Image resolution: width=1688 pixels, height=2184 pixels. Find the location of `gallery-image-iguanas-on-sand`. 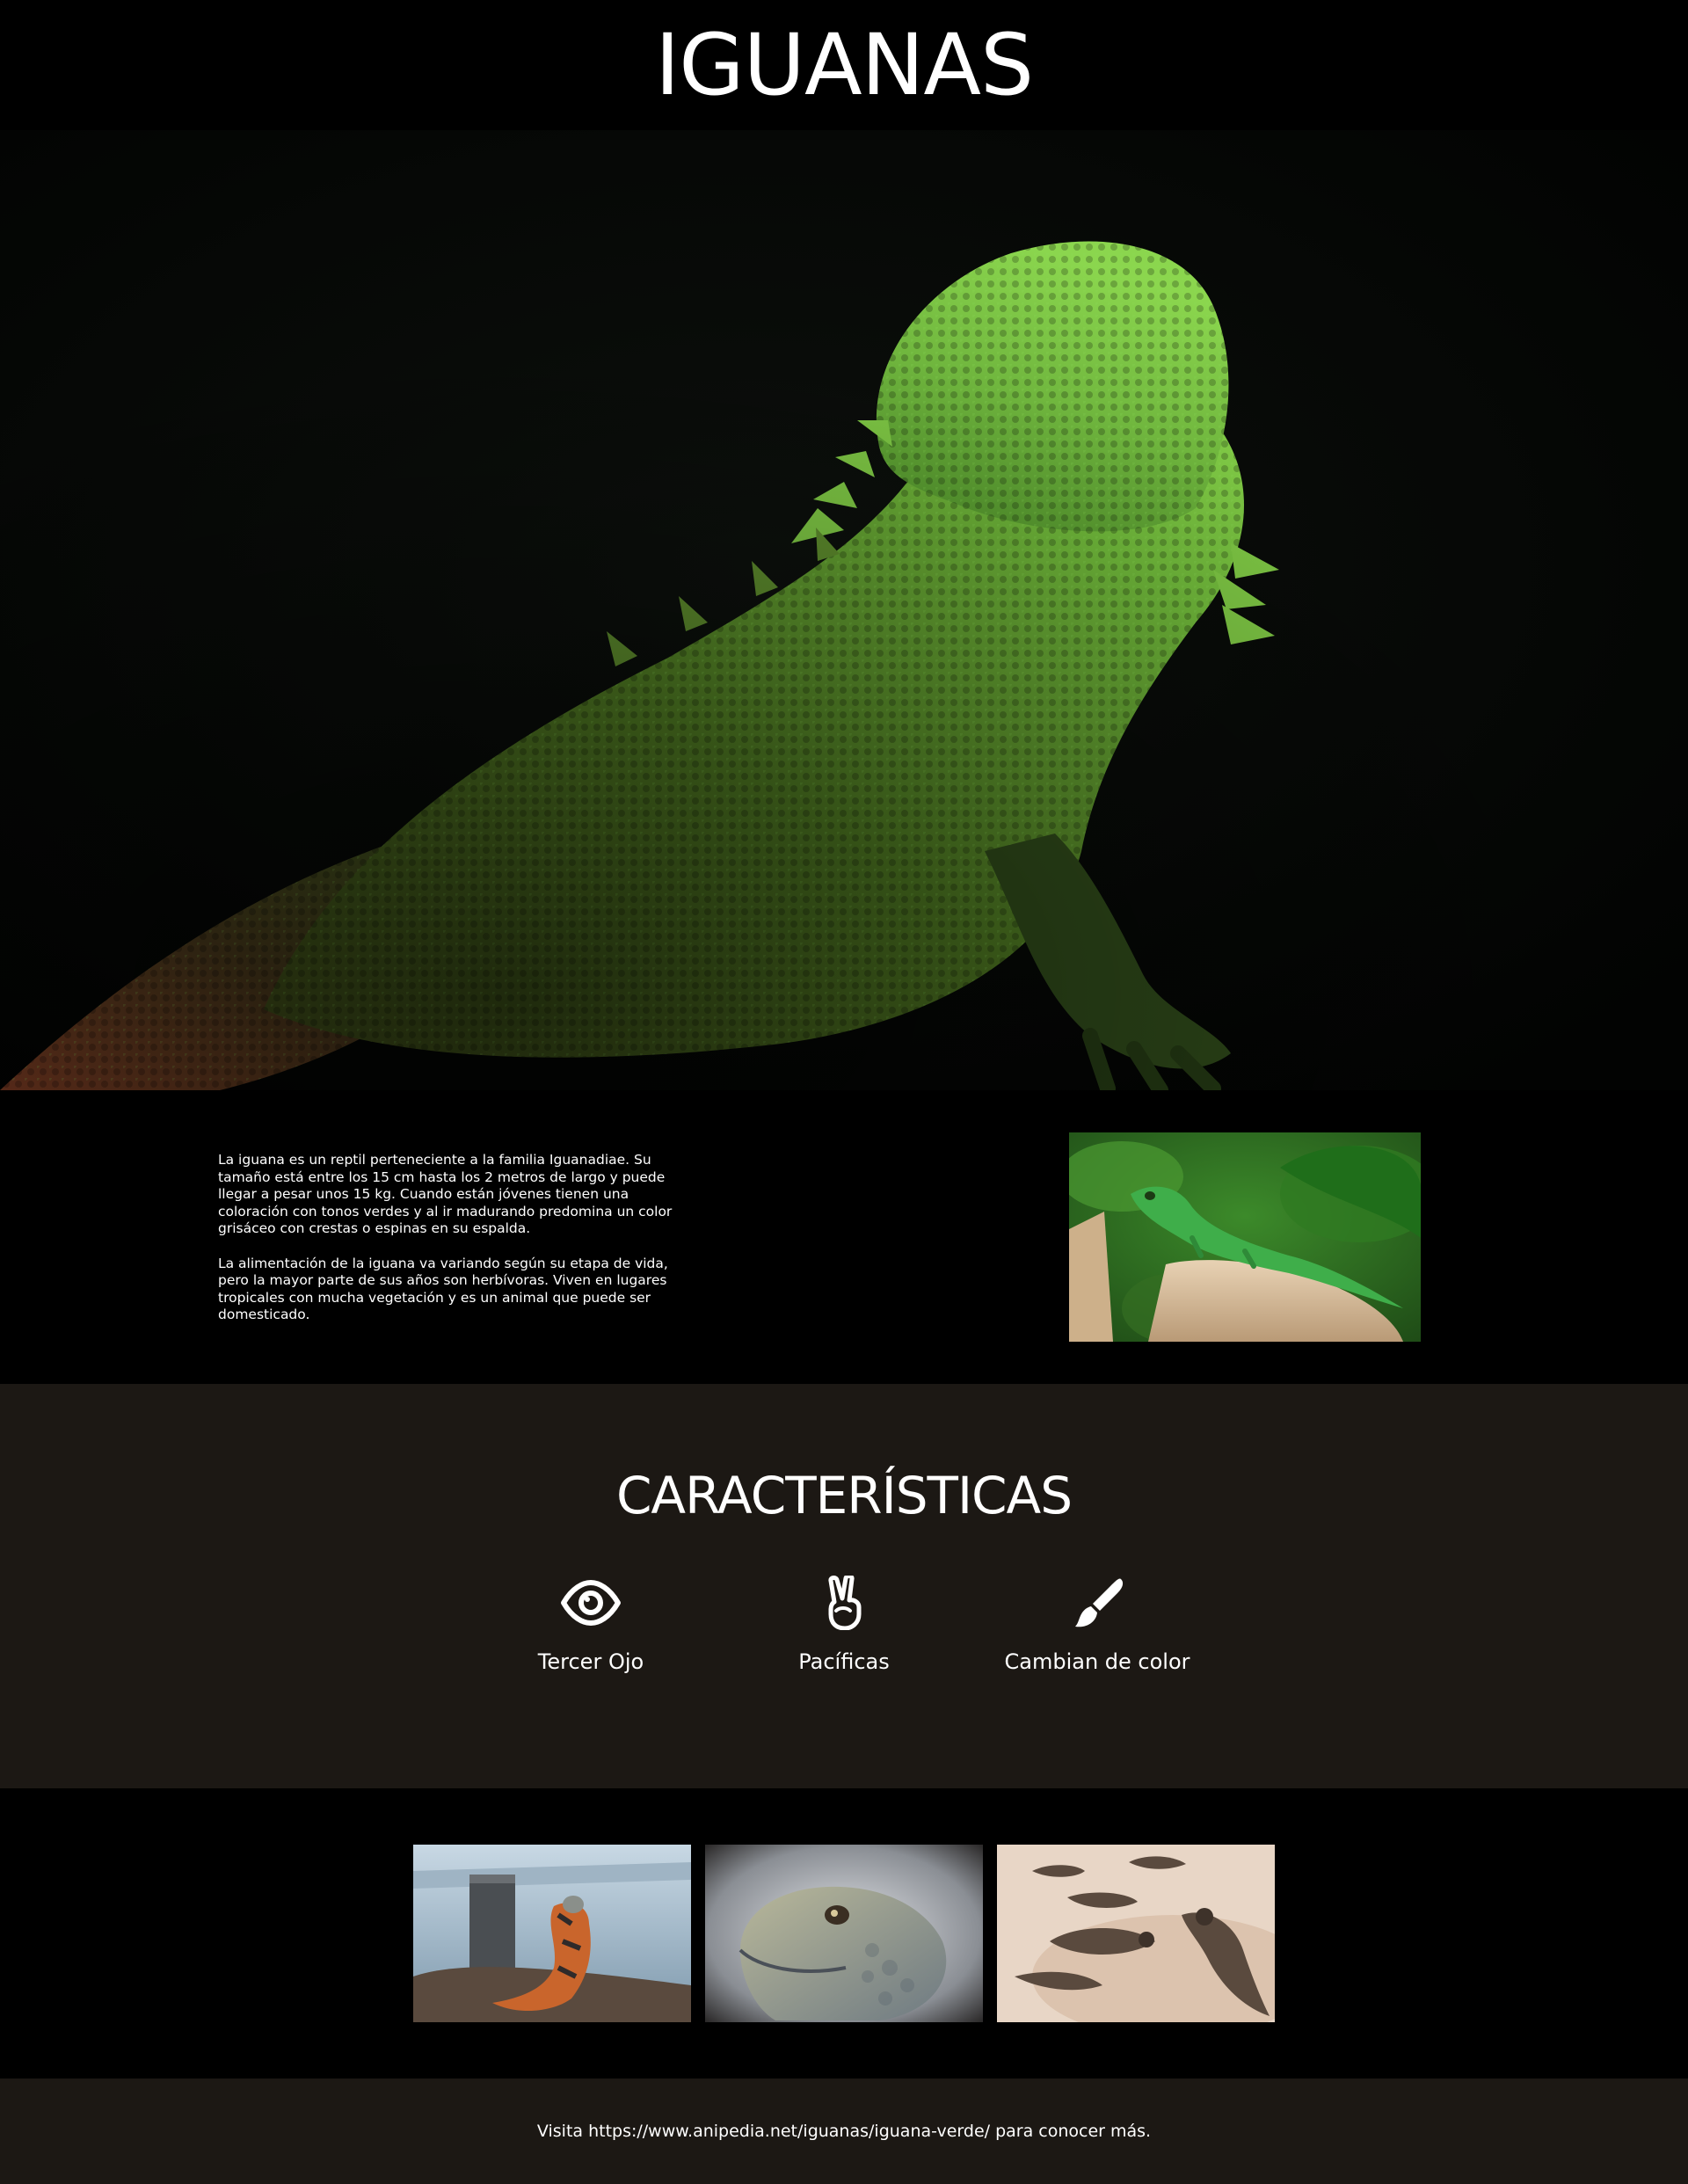

gallery-image-iguanas-on-sand is located at coordinates (1136, 1933).